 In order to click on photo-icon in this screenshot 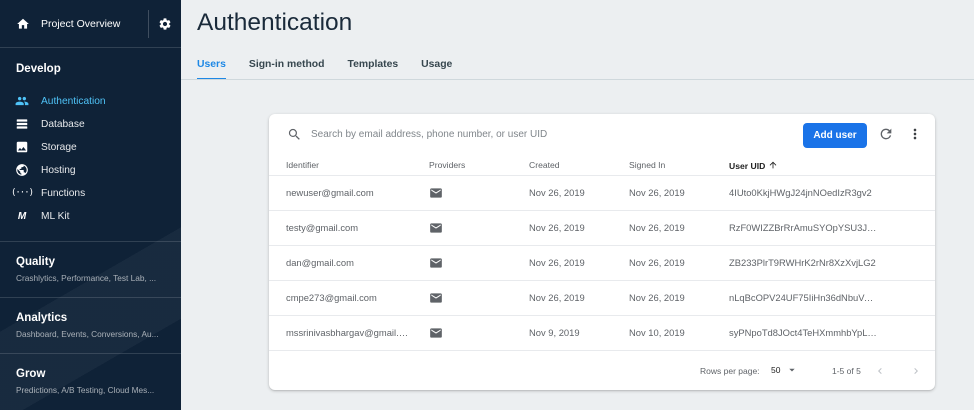, I will do `click(22, 147)`.